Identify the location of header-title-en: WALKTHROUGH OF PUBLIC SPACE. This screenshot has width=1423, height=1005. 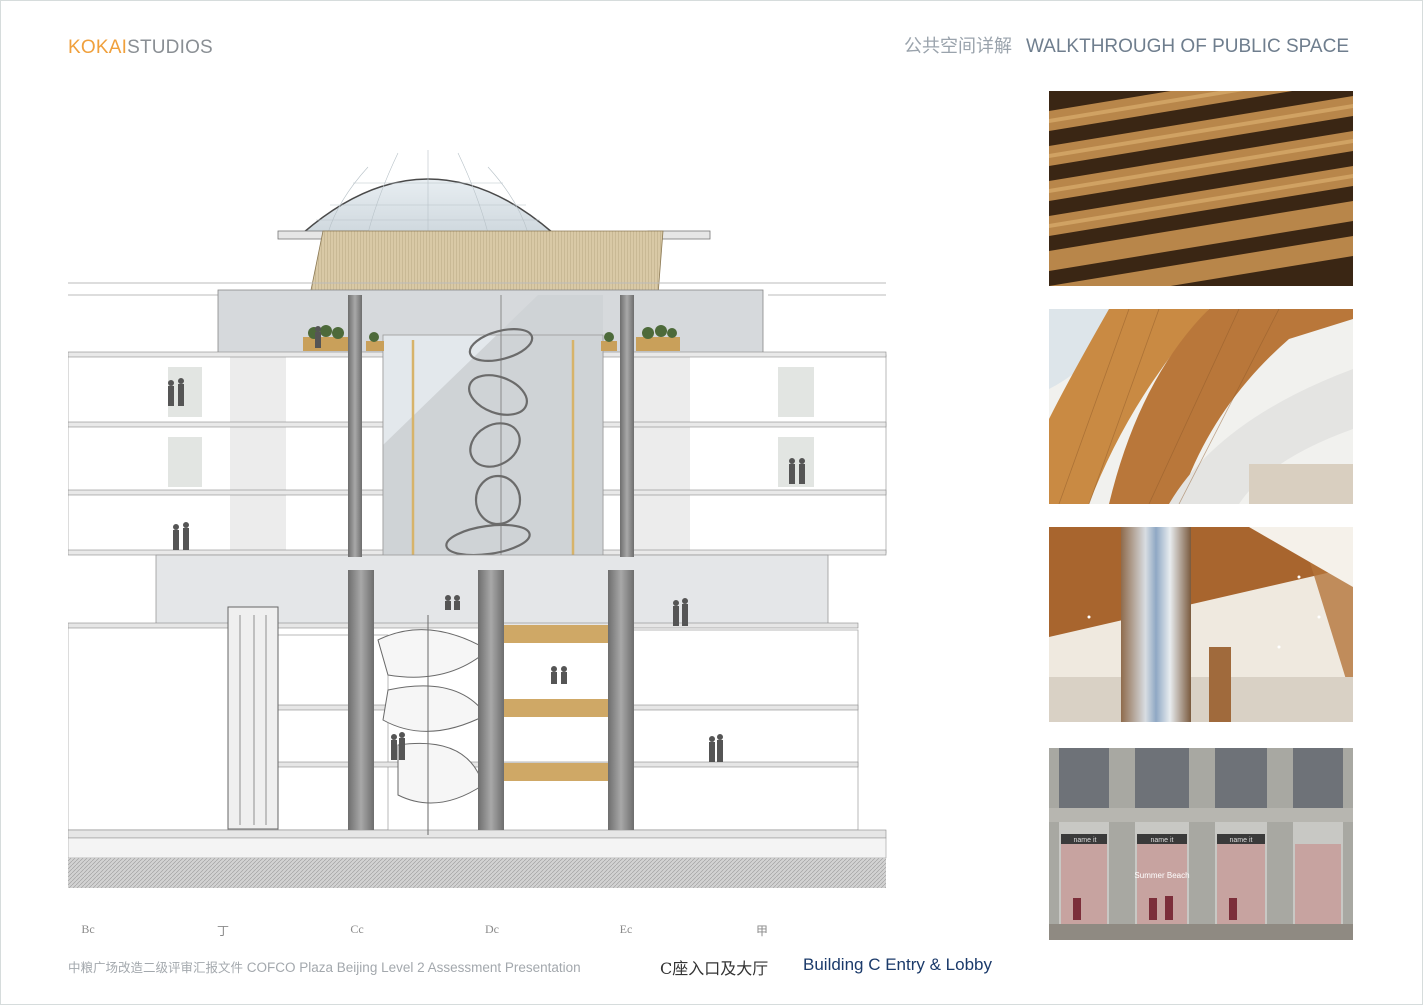
(1187, 46).